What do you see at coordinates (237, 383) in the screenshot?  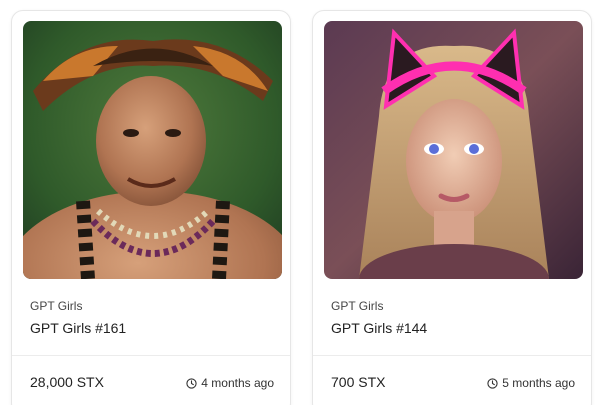 I see `listing-age-text: 4 months ago` at bounding box center [237, 383].